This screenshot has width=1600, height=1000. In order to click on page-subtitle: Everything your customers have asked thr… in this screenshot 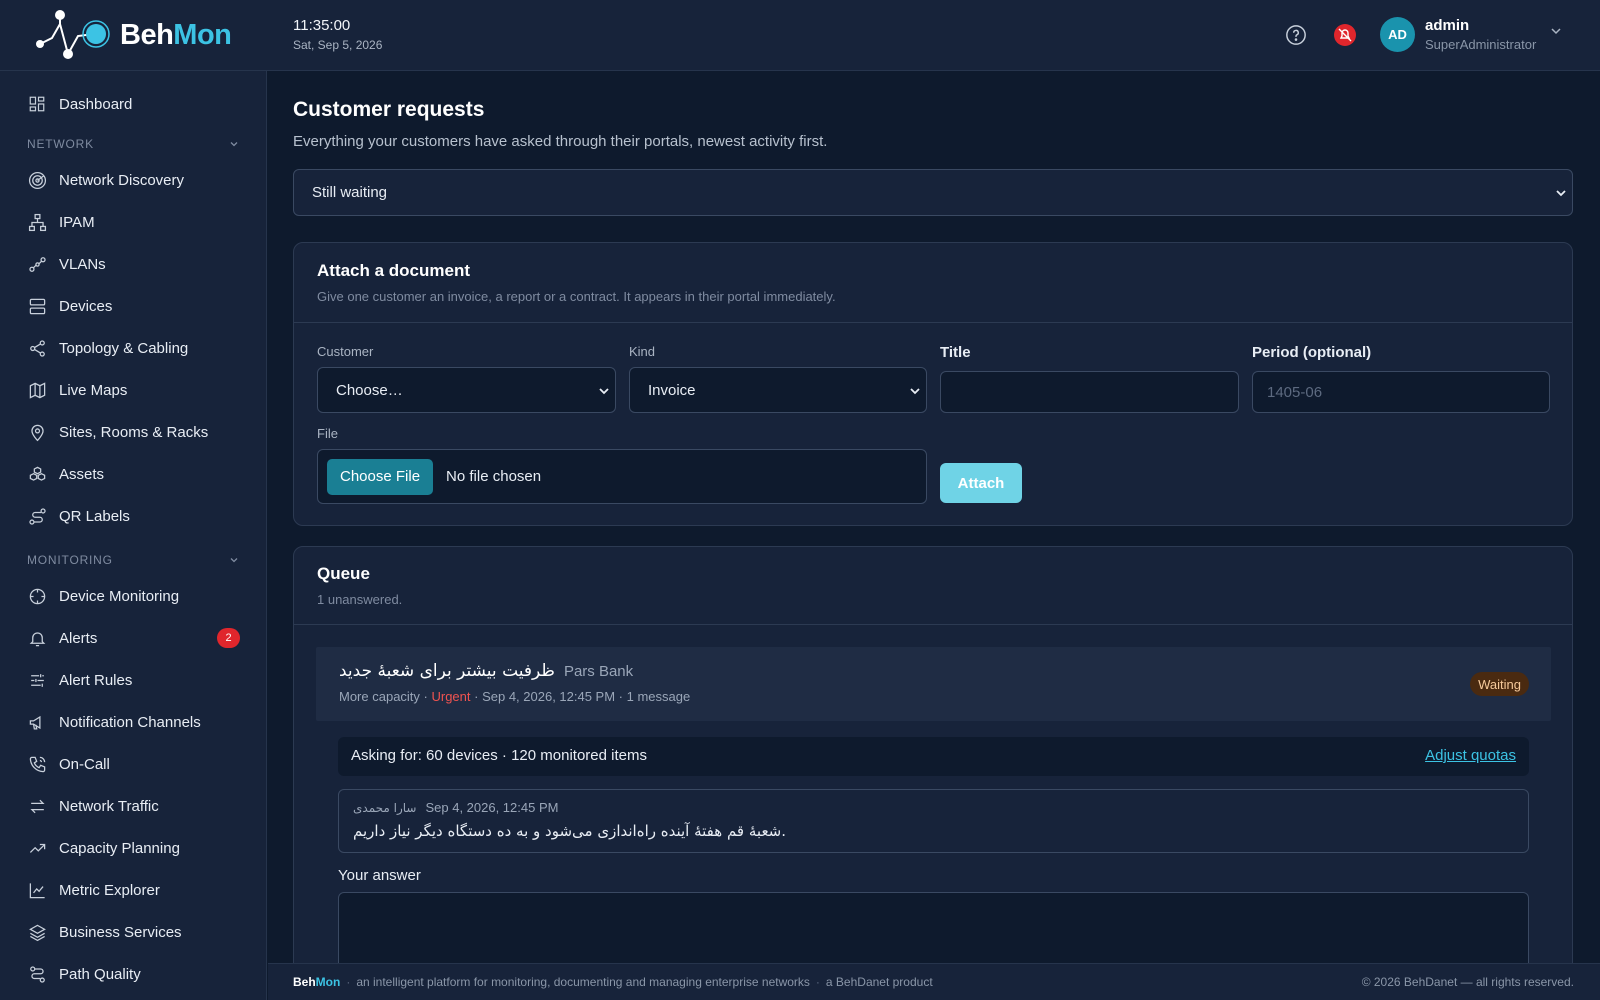, I will do `click(560, 141)`.